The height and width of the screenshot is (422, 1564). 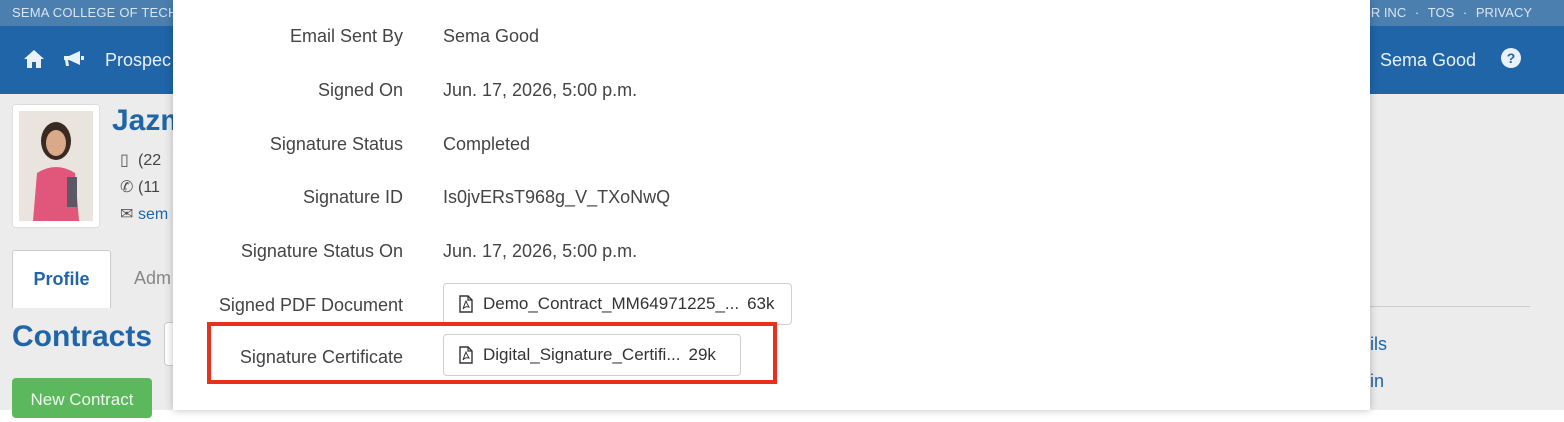 What do you see at coordinates (761, 303) in the screenshot?
I see `signed-pdf-size: 63k` at bounding box center [761, 303].